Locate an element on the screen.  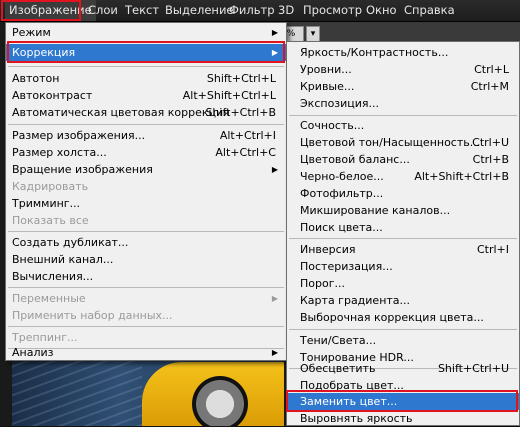
menu-3d: 3D is located at coordinates (286, 10).